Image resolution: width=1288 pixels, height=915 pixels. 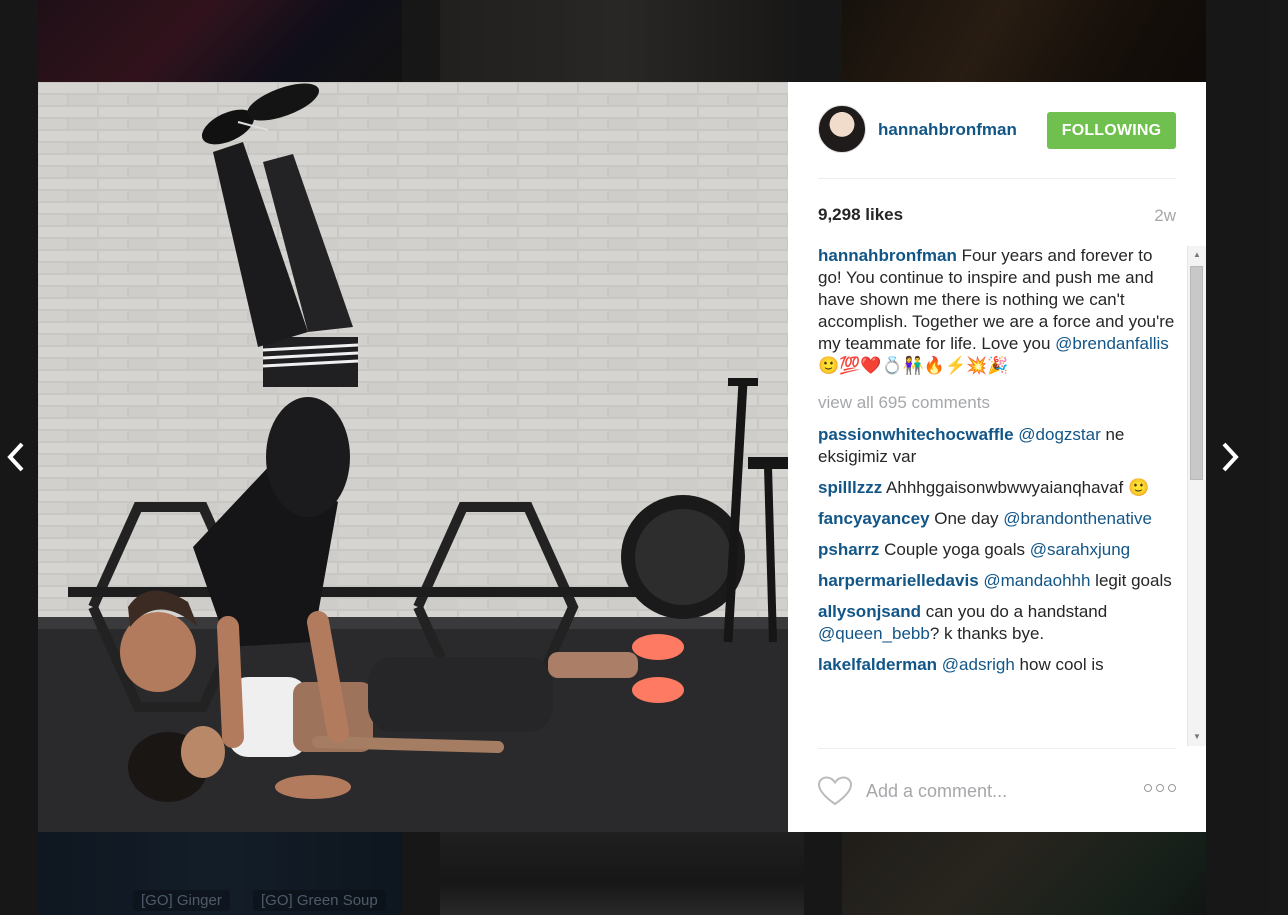 What do you see at coordinates (874, 518) in the screenshot?
I see `comment-username: fancyayancey` at bounding box center [874, 518].